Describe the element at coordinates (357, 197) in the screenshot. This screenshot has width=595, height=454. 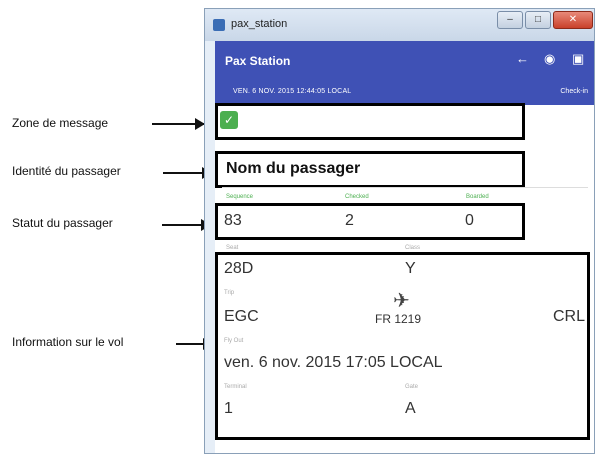
I see `checked-label: Checked` at that location.